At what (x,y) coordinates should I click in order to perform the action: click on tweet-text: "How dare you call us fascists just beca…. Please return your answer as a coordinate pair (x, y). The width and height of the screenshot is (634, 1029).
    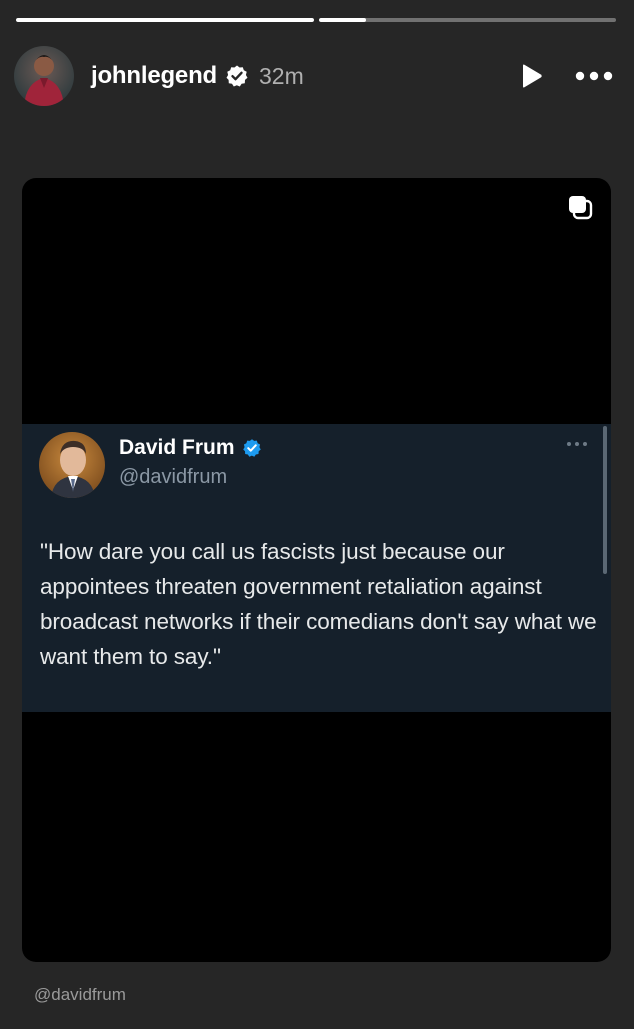
    Looking at the image, I should click on (318, 604).